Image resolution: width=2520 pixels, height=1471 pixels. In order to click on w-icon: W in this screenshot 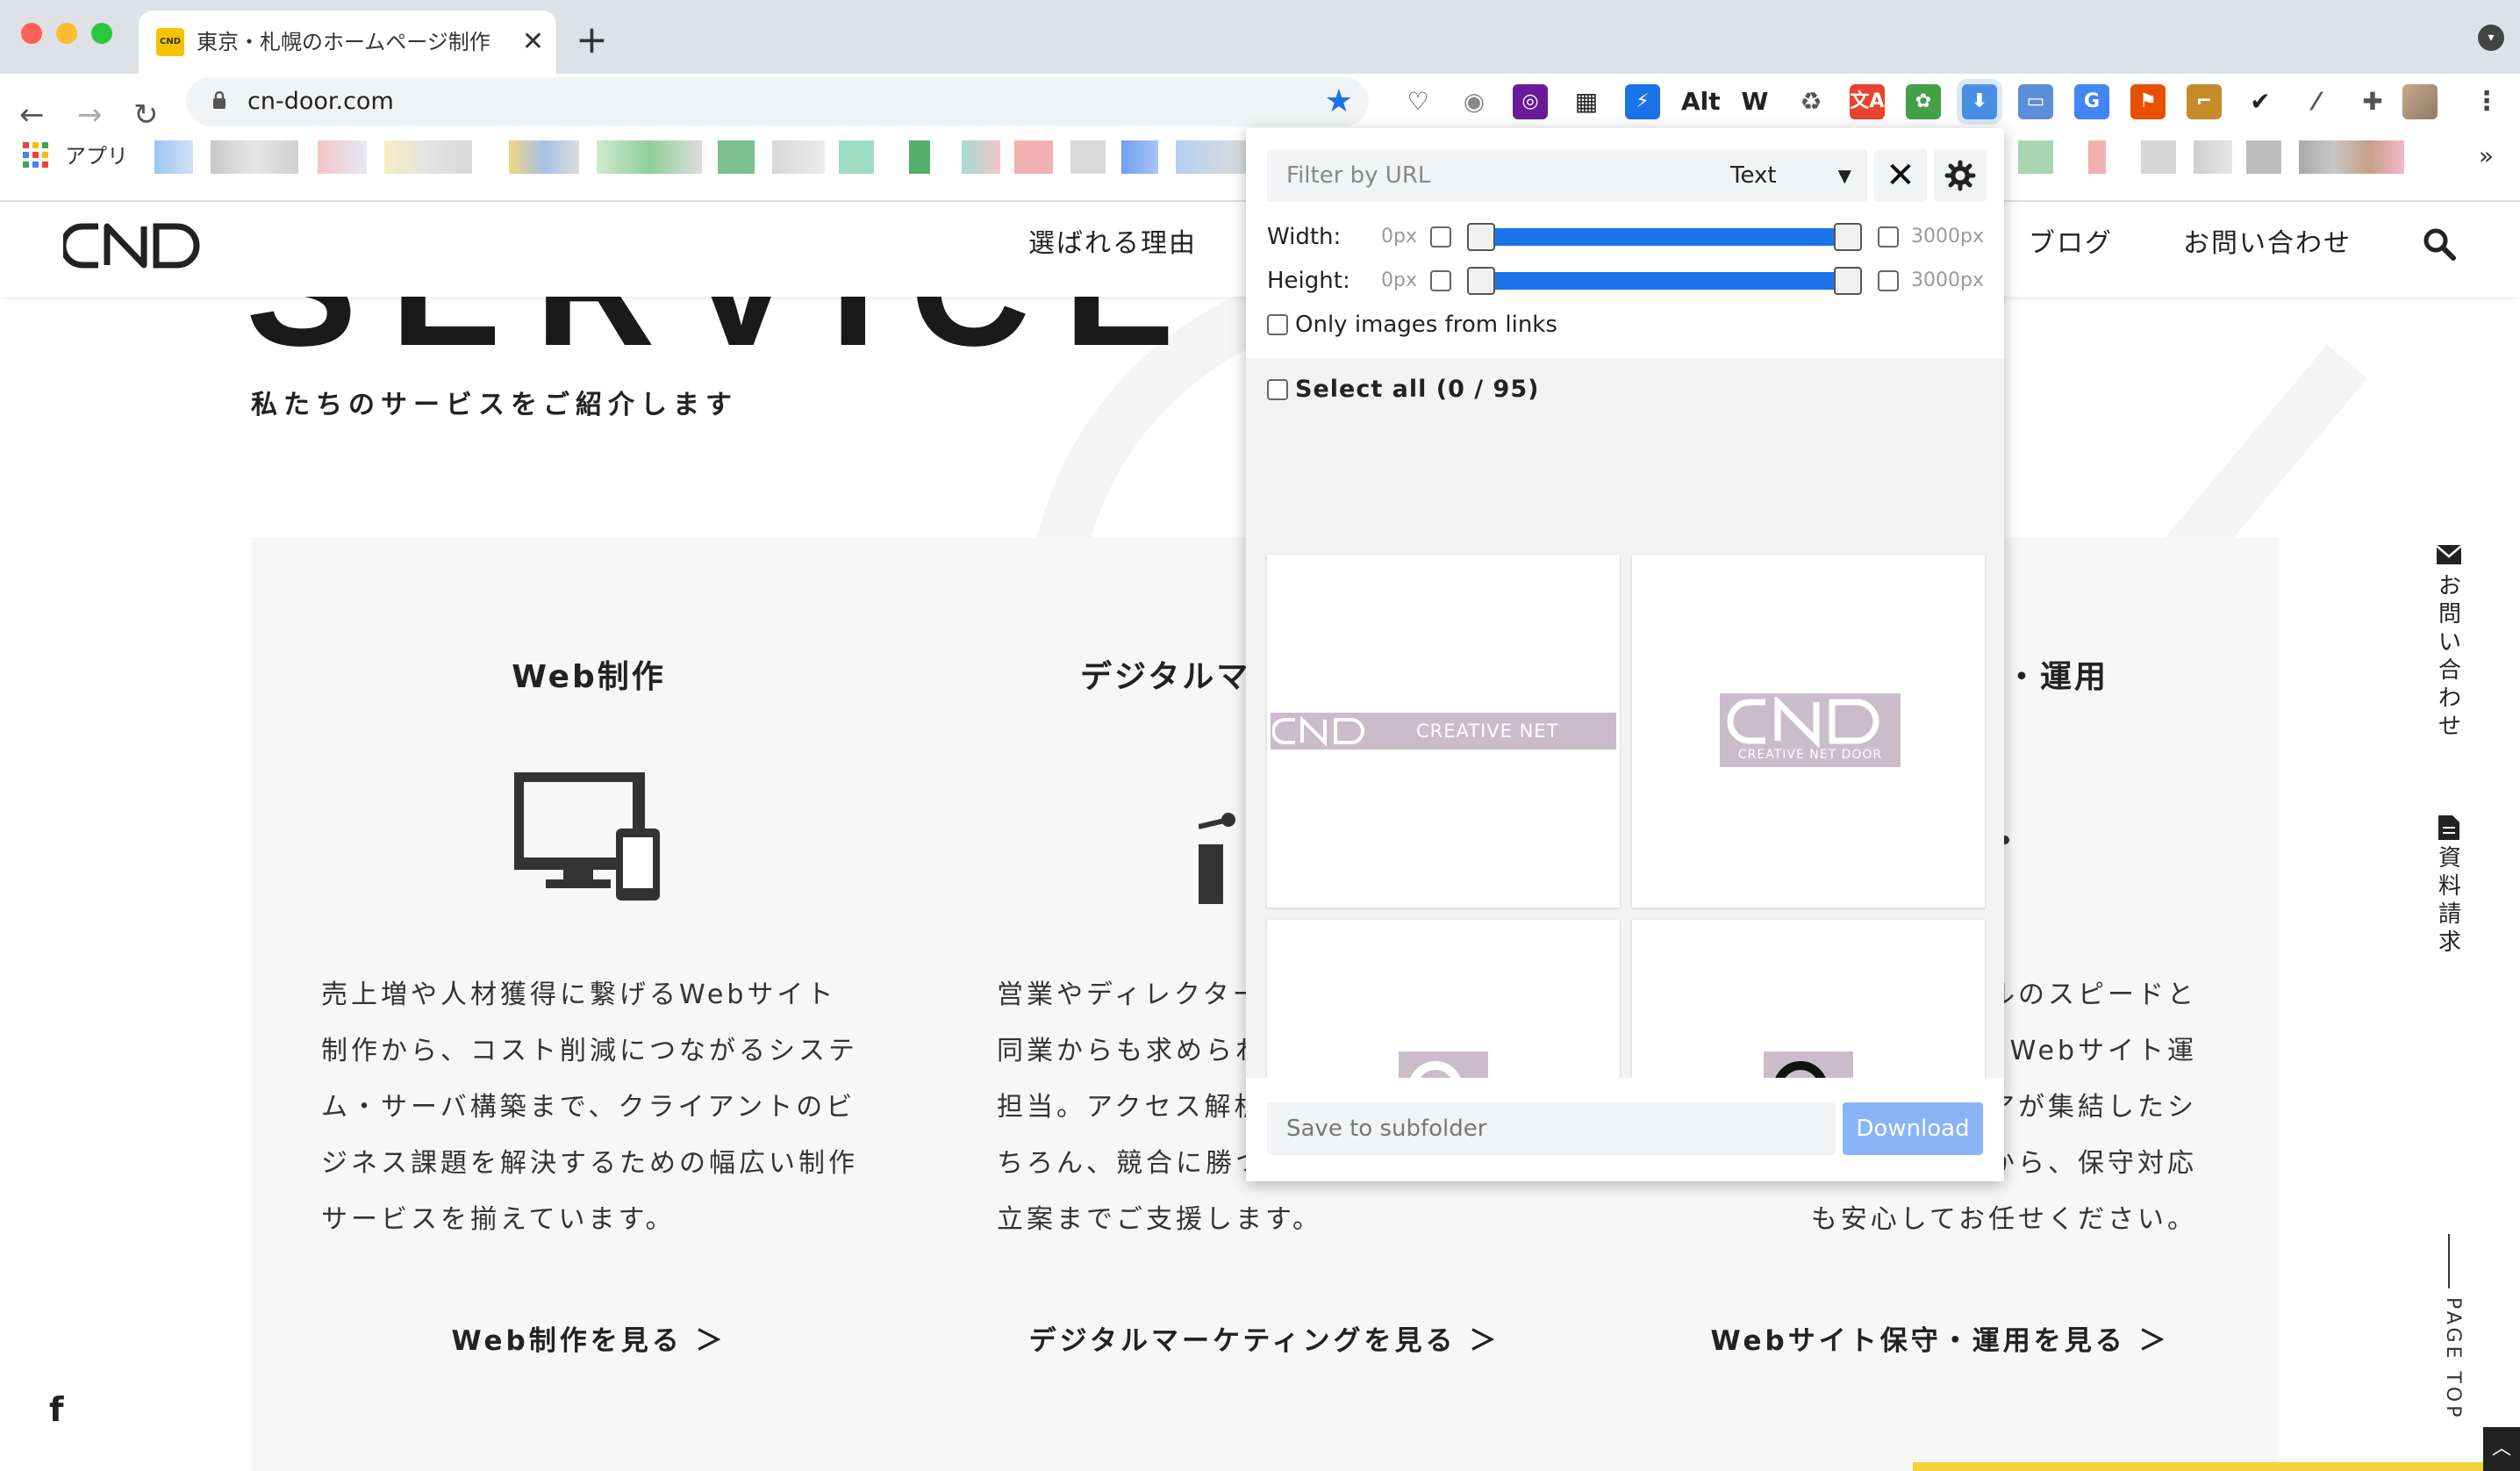, I will do `click(1754, 101)`.